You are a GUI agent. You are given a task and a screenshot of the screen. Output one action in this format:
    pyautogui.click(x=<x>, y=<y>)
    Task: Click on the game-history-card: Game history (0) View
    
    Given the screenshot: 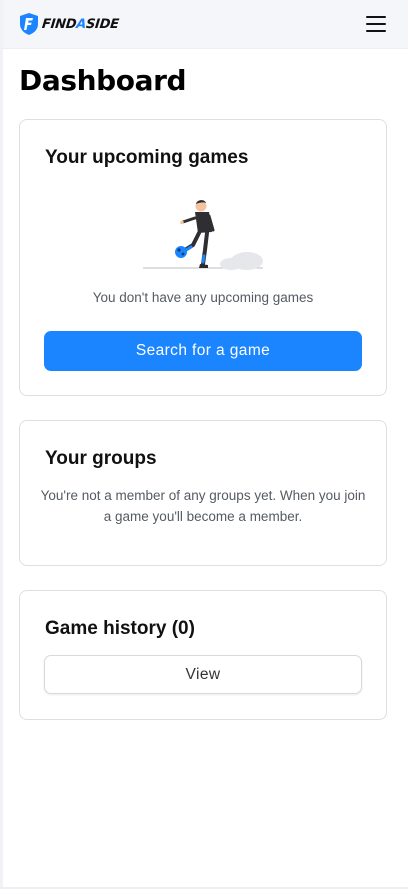 What is the action you would take?
    pyautogui.click(x=203, y=655)
    